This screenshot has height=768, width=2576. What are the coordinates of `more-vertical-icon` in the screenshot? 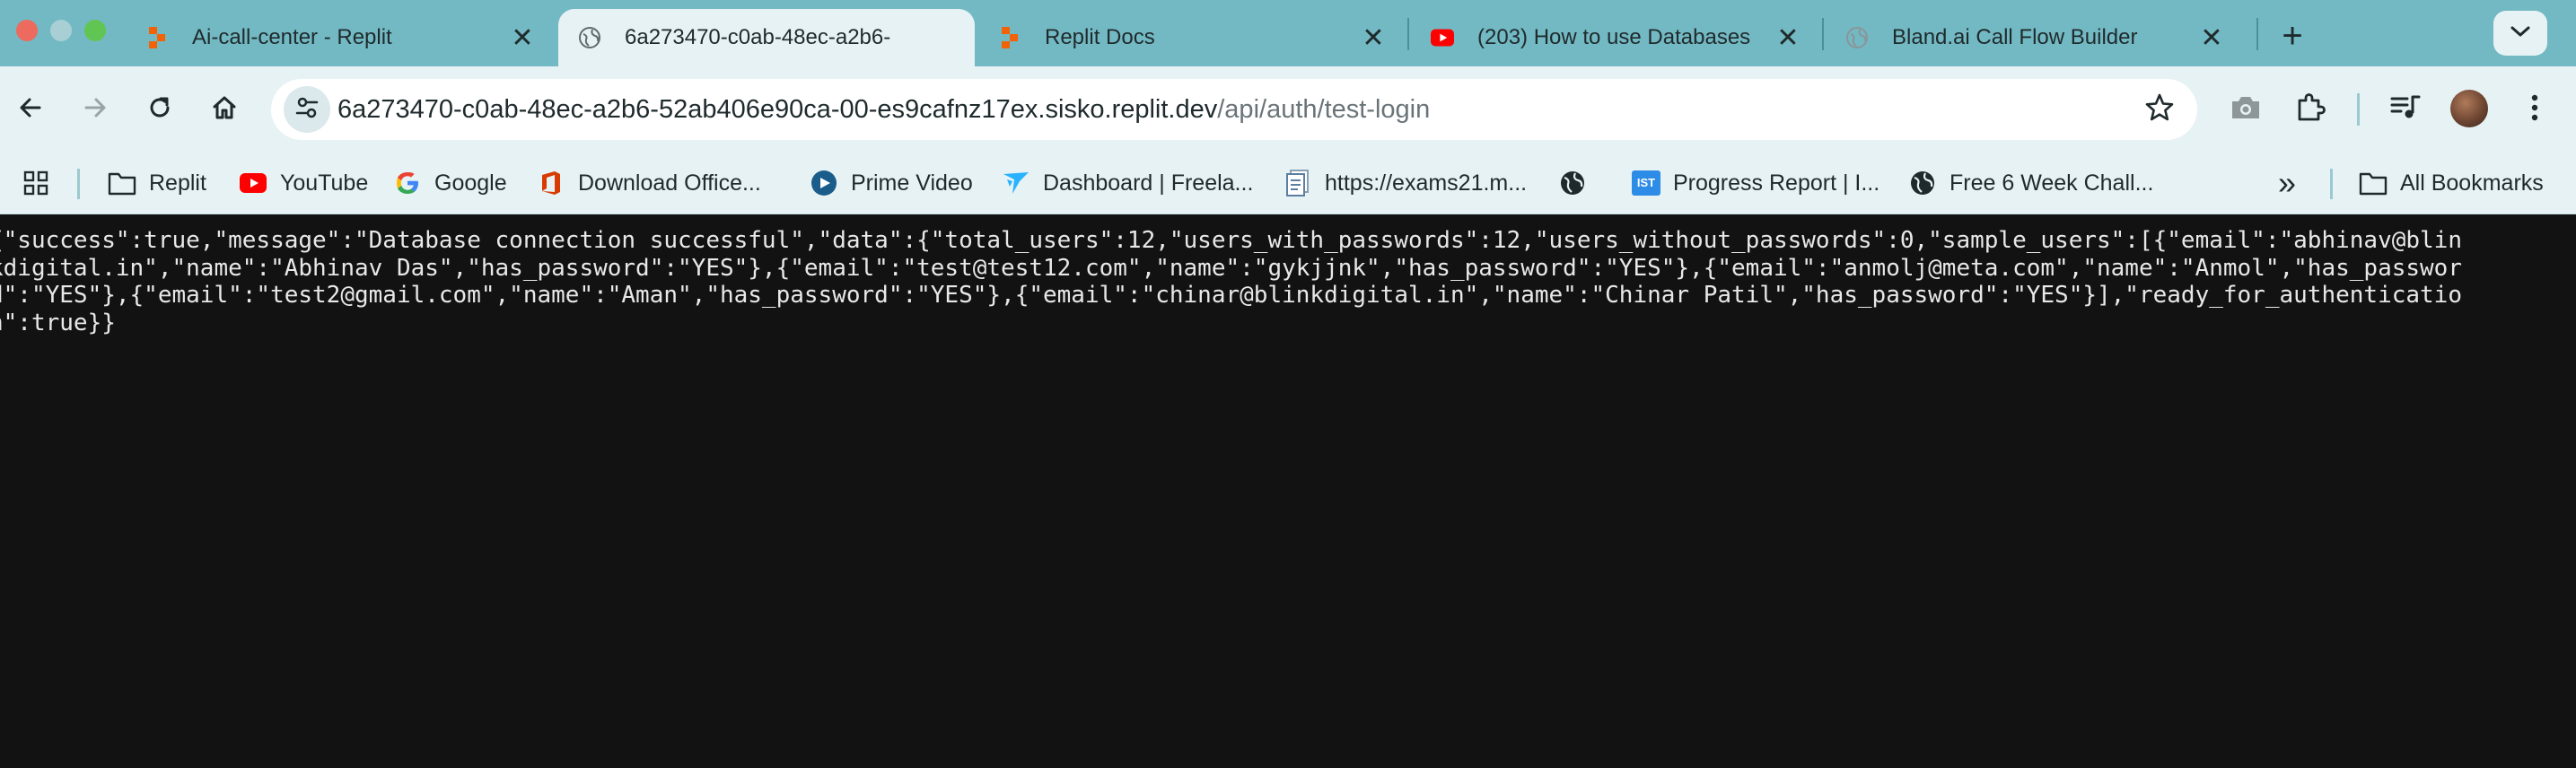 It's located at (2534, 110).